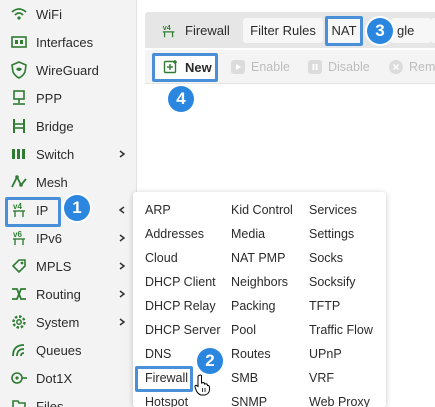 Image resolution: width=435 pixels, height=407 pixels. I want to click on queues-icon, so click(19, 350).